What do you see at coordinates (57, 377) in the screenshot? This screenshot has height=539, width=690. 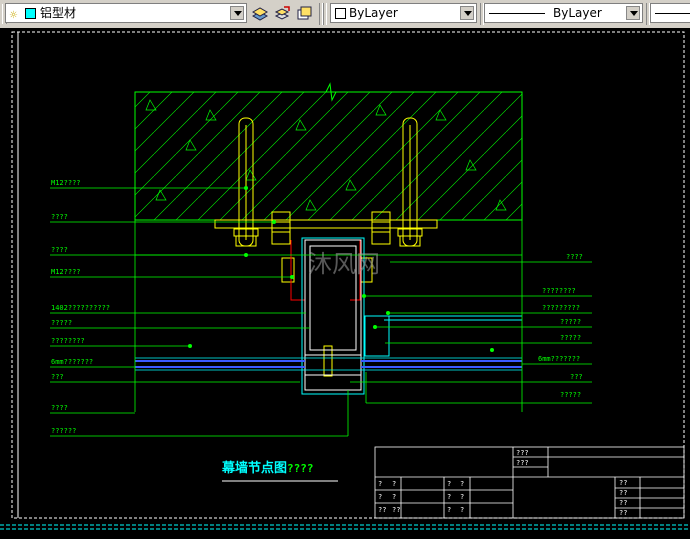 I see `label-left-9: ???` at bounding box center [57, 377].